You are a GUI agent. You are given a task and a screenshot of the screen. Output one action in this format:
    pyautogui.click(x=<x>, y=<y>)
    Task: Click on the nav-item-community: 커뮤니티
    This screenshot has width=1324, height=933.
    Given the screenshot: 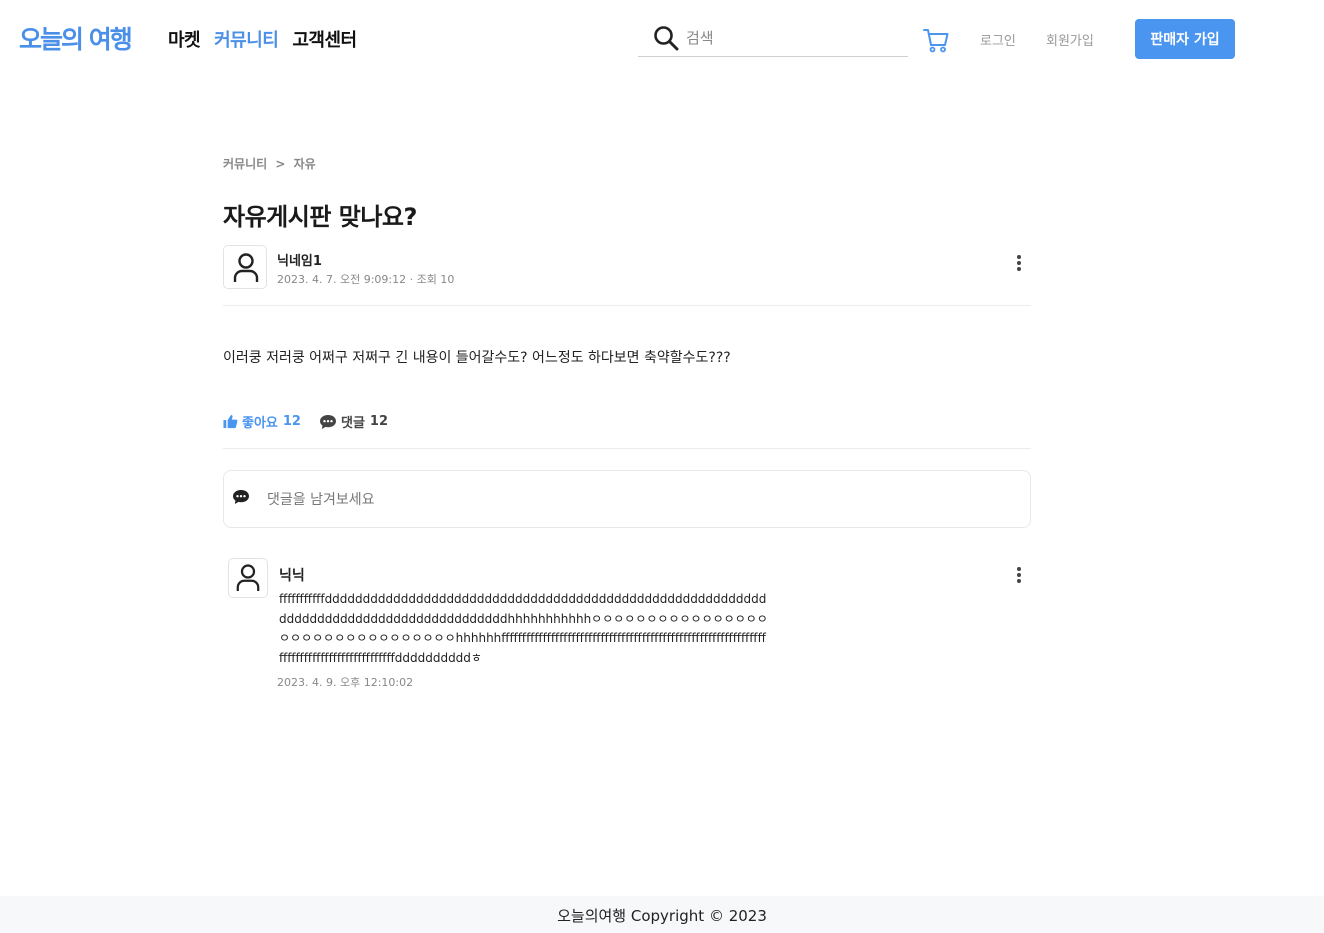 What is the action you would take?
    pyautogui.click(x=246, y=39)
    